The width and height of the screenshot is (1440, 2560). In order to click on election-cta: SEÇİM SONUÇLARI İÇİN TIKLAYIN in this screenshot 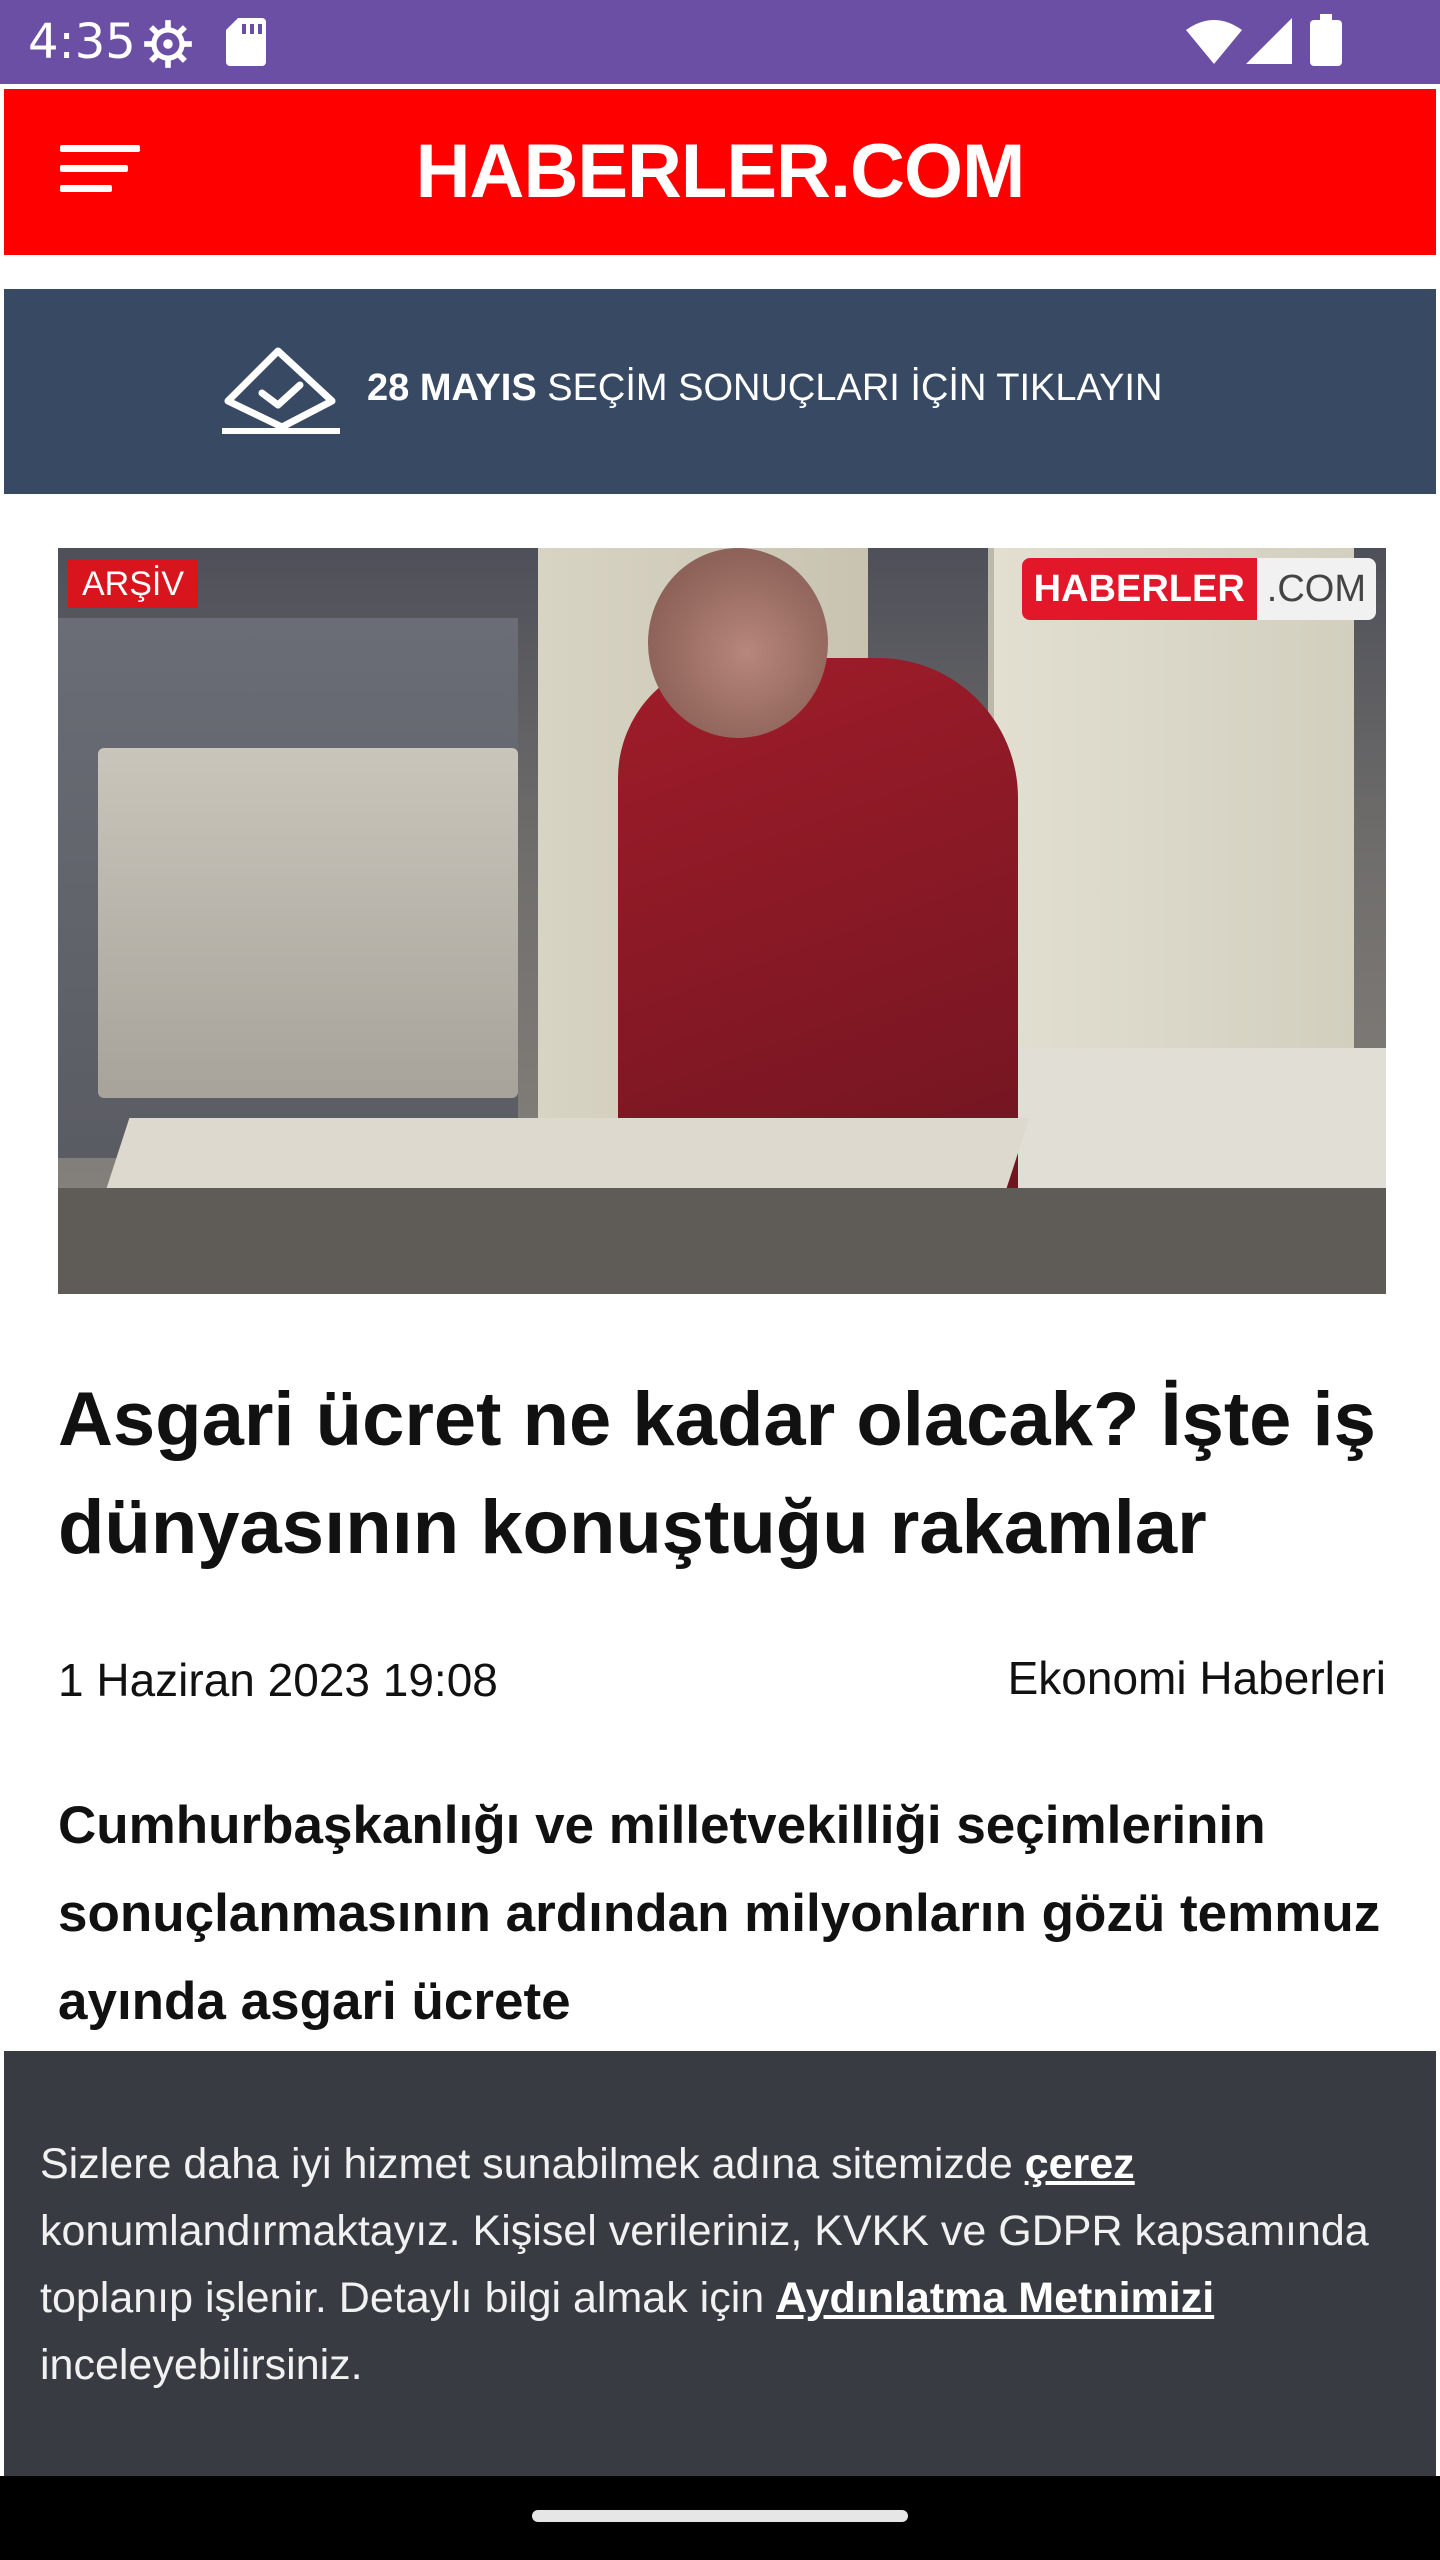, I will do `click(849, 388)`.